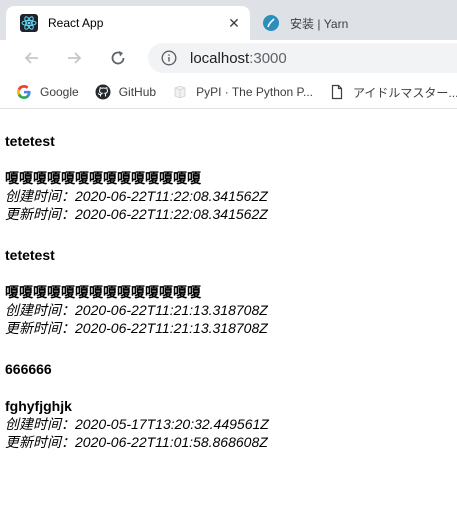 This screenshot has width=457, height=507. Describe the element at coordinates (234, 23) in the screenshot. I see `close-icon: ✕` at that location.